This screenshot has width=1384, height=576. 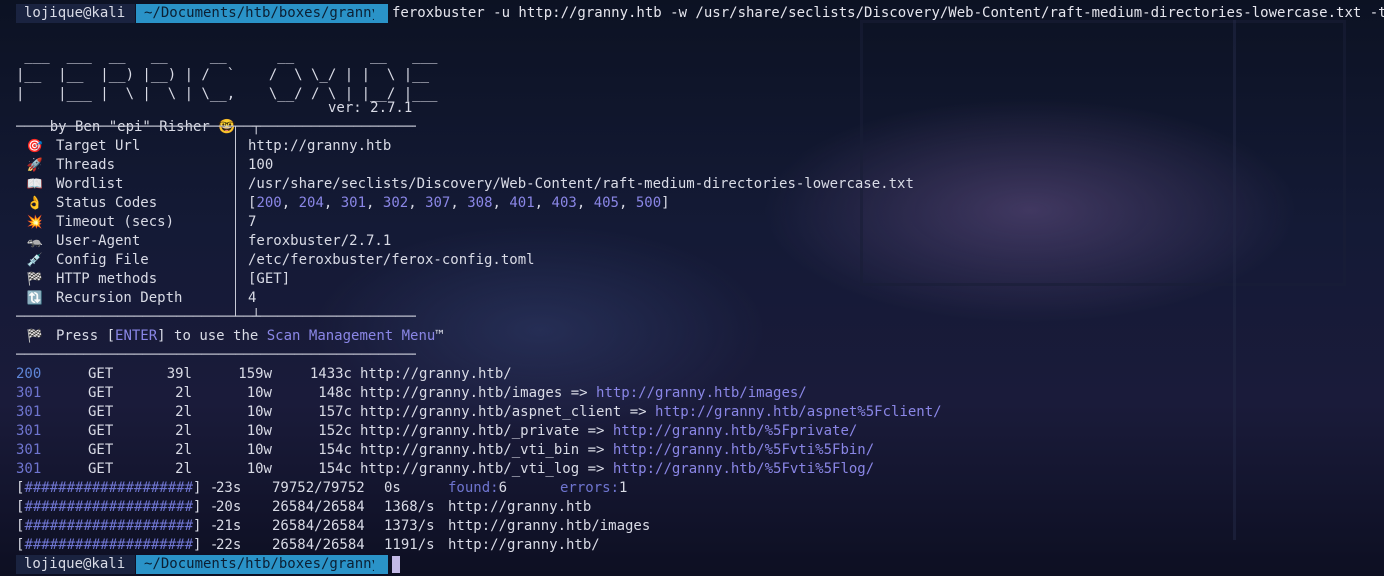 What do you see at coordinates (480, 203) in the screenshot?
I see `status-code: 308` at bounding box center [480, 203].